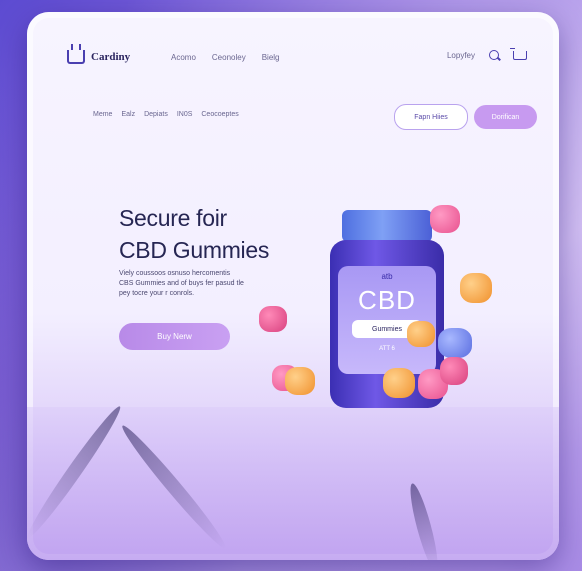  What do you see at coordinates (387, 226) in the screenshot?
I see `bottle-cap` at bounding box center [387, 226].